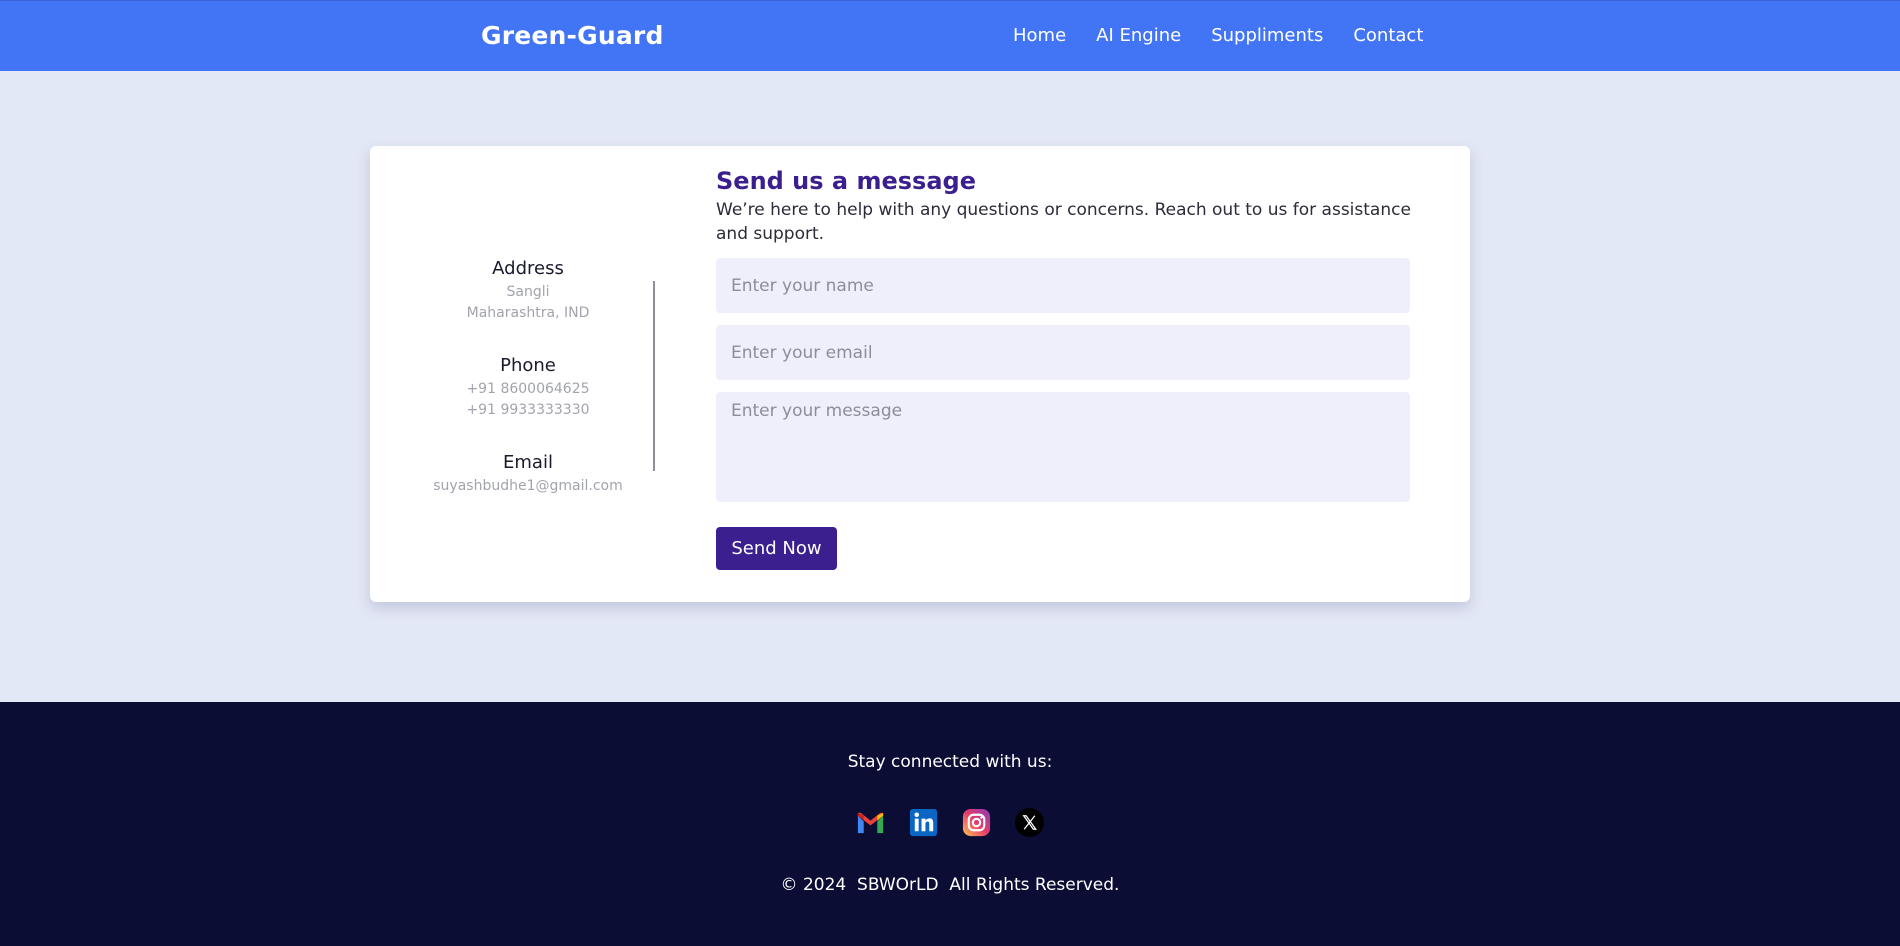 Image resolution: width=1900 pixels, height=946 pixels. I want to click on email-input, so click(1063, 352).